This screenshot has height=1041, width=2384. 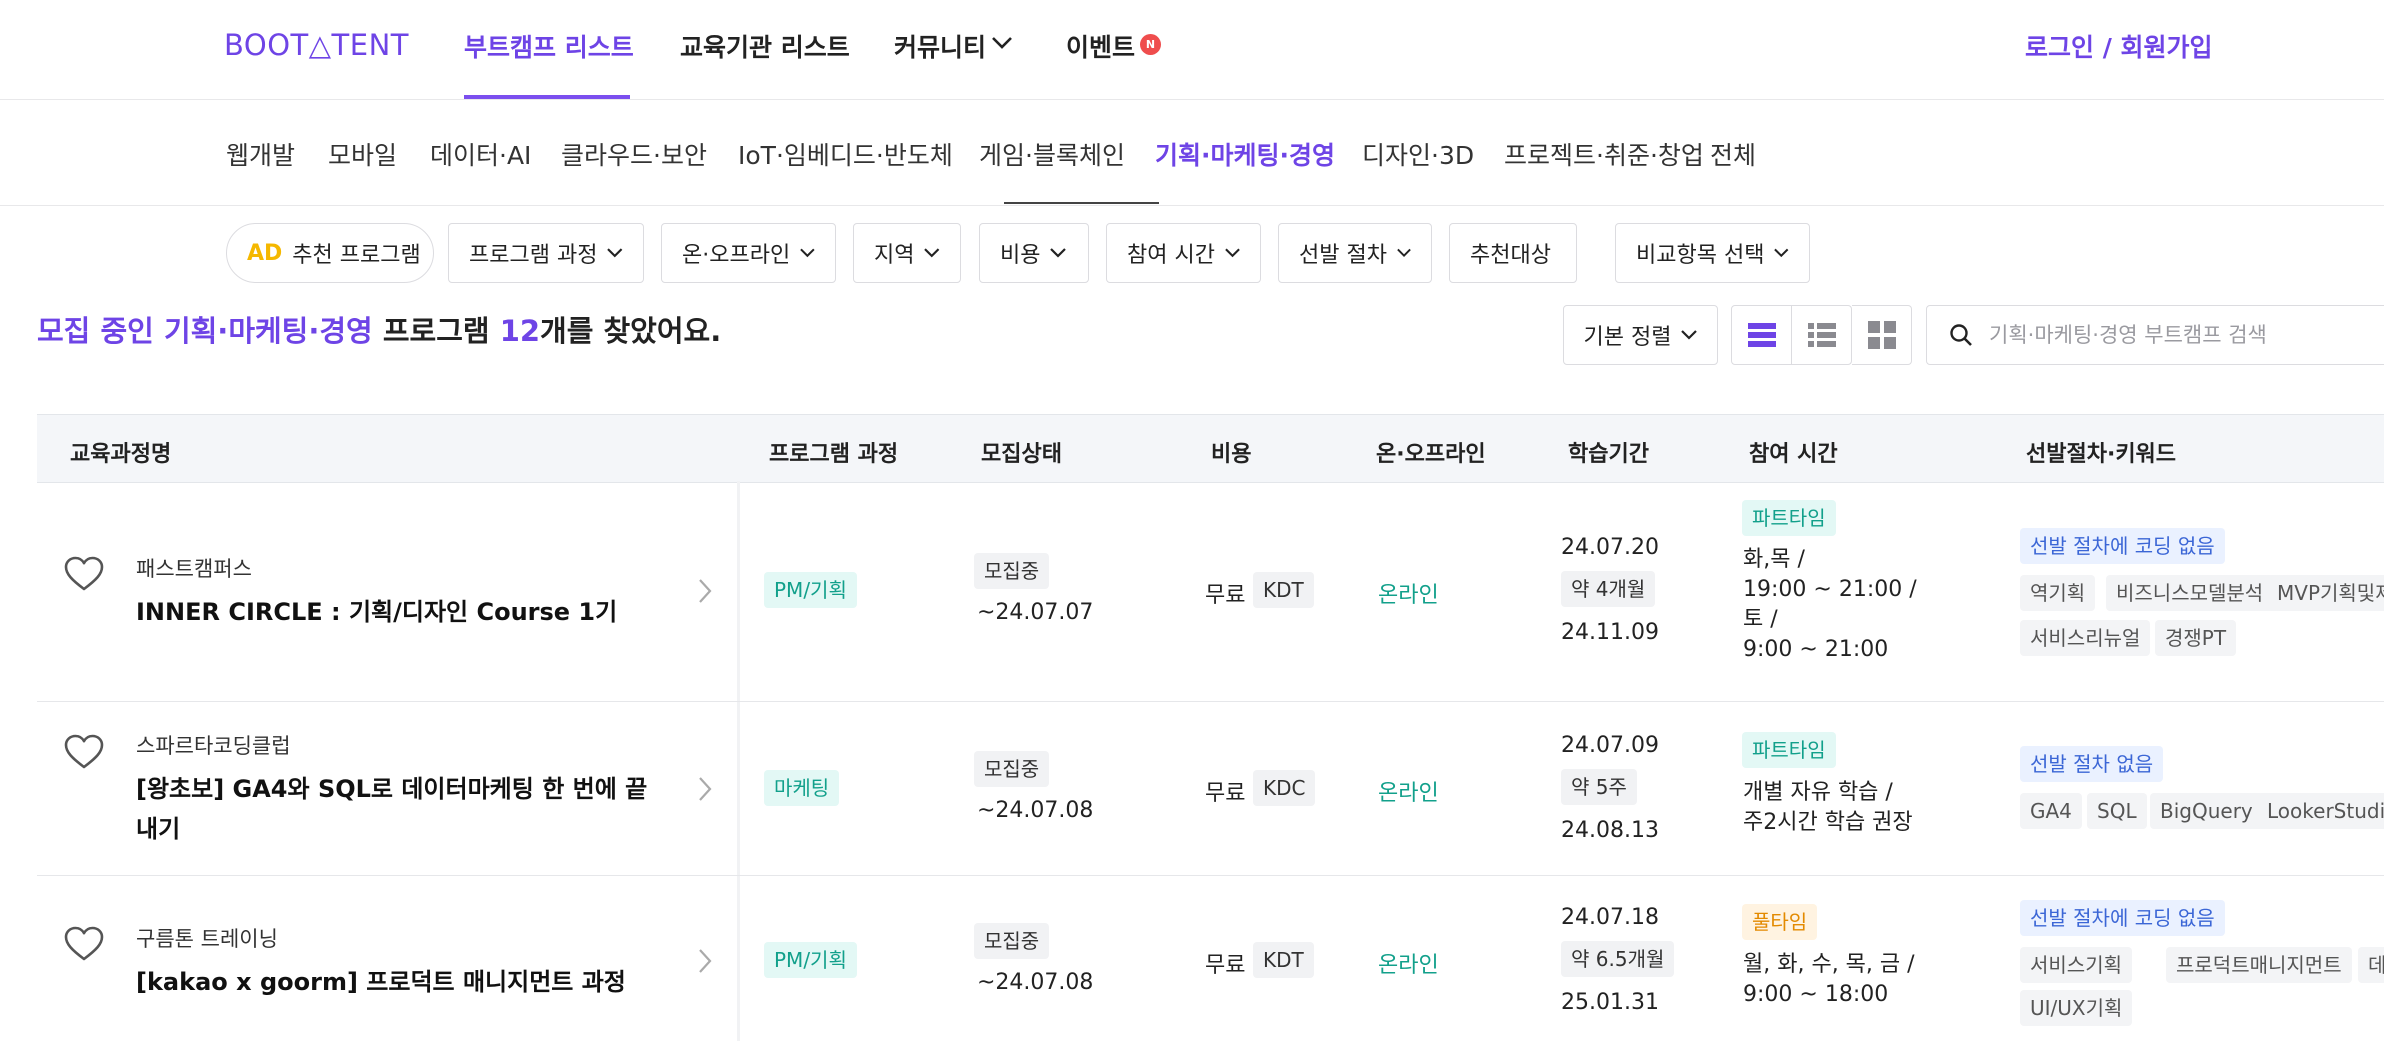 I want to click on time-type-badge: 풀타임, so click(x=1780, y=922).